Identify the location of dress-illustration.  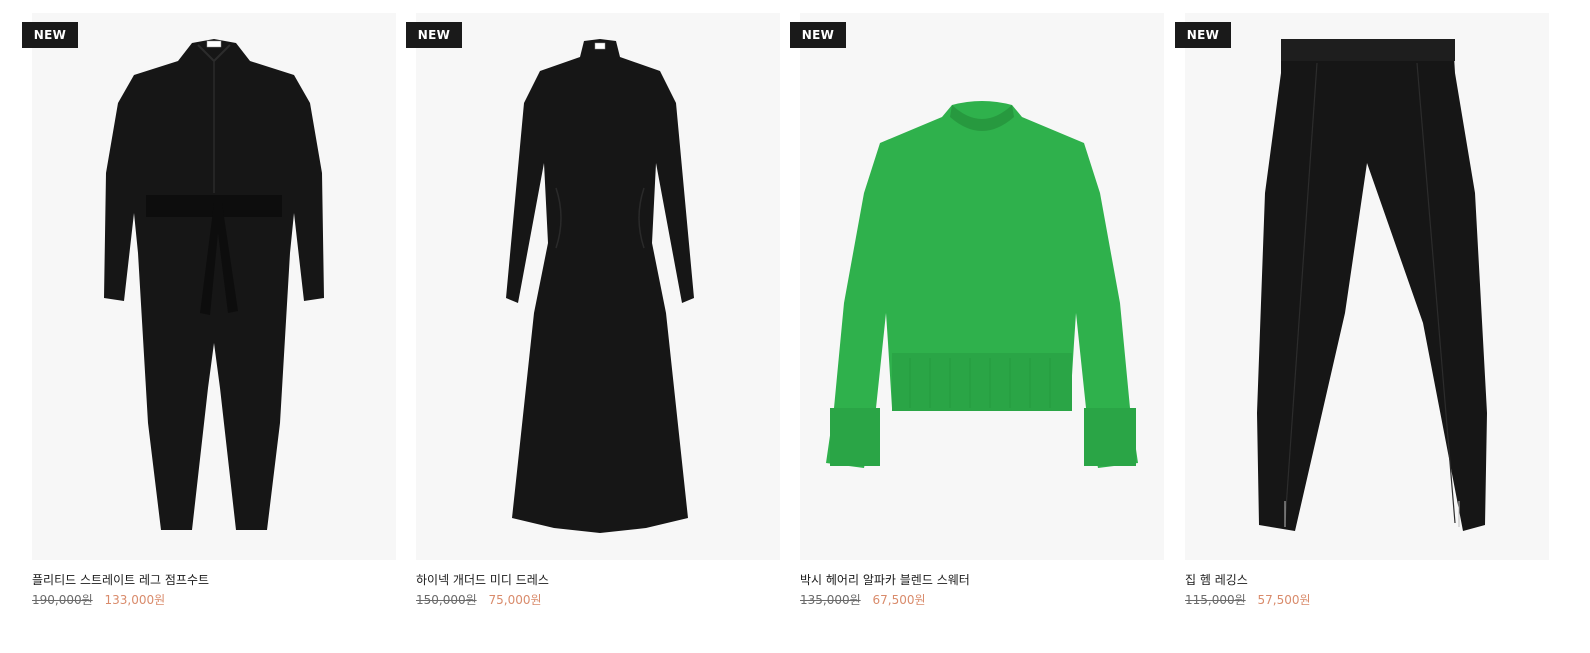
(600, 286).